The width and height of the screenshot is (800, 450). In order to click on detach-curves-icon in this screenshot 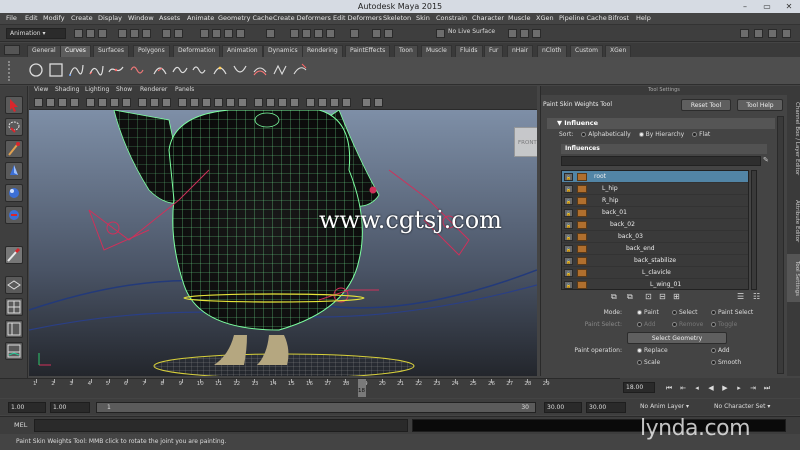, I will do `click(200, 70)`.